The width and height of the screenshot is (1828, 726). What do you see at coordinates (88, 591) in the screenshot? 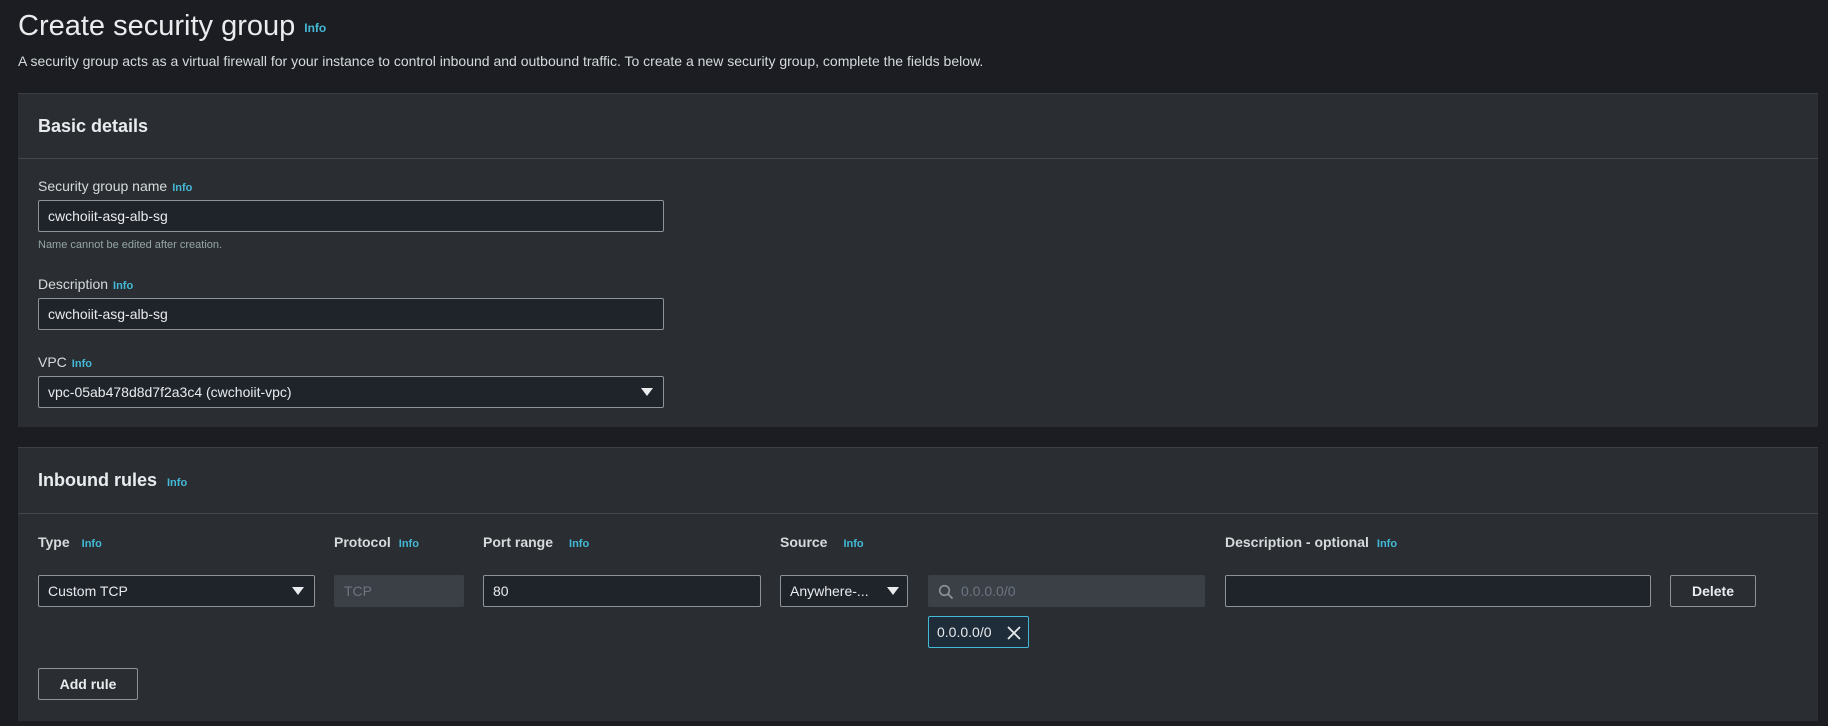
I see `rule-type-value: Custom TCP` at bounding box center [88, 591].